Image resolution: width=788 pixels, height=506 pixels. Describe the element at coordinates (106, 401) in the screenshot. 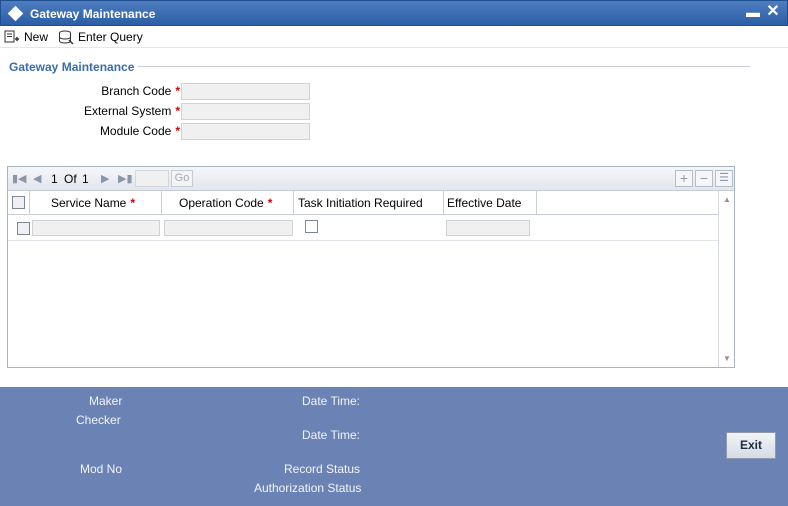

I see `maker-label: Maker` at that location.